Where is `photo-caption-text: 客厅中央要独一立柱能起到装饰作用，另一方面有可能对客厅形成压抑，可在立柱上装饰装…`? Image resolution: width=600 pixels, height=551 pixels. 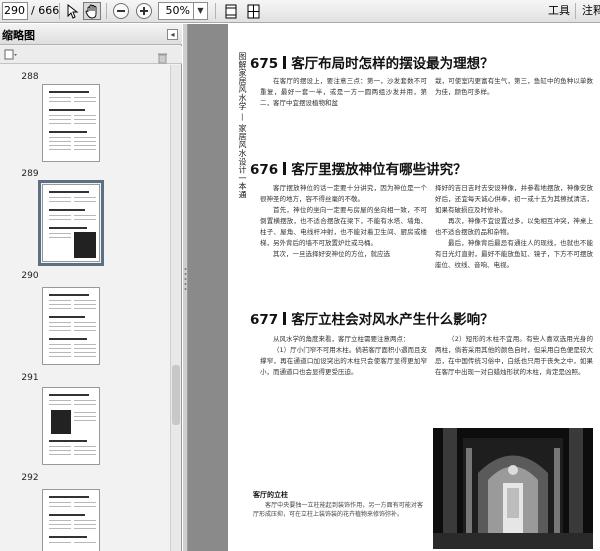
photo-caption-text: 客厅中央要独一立柱能起到装饰作用，另一方面有可能对客厅形成压抑，可在立柱上装饰装… is located at coordinates (338, 510).